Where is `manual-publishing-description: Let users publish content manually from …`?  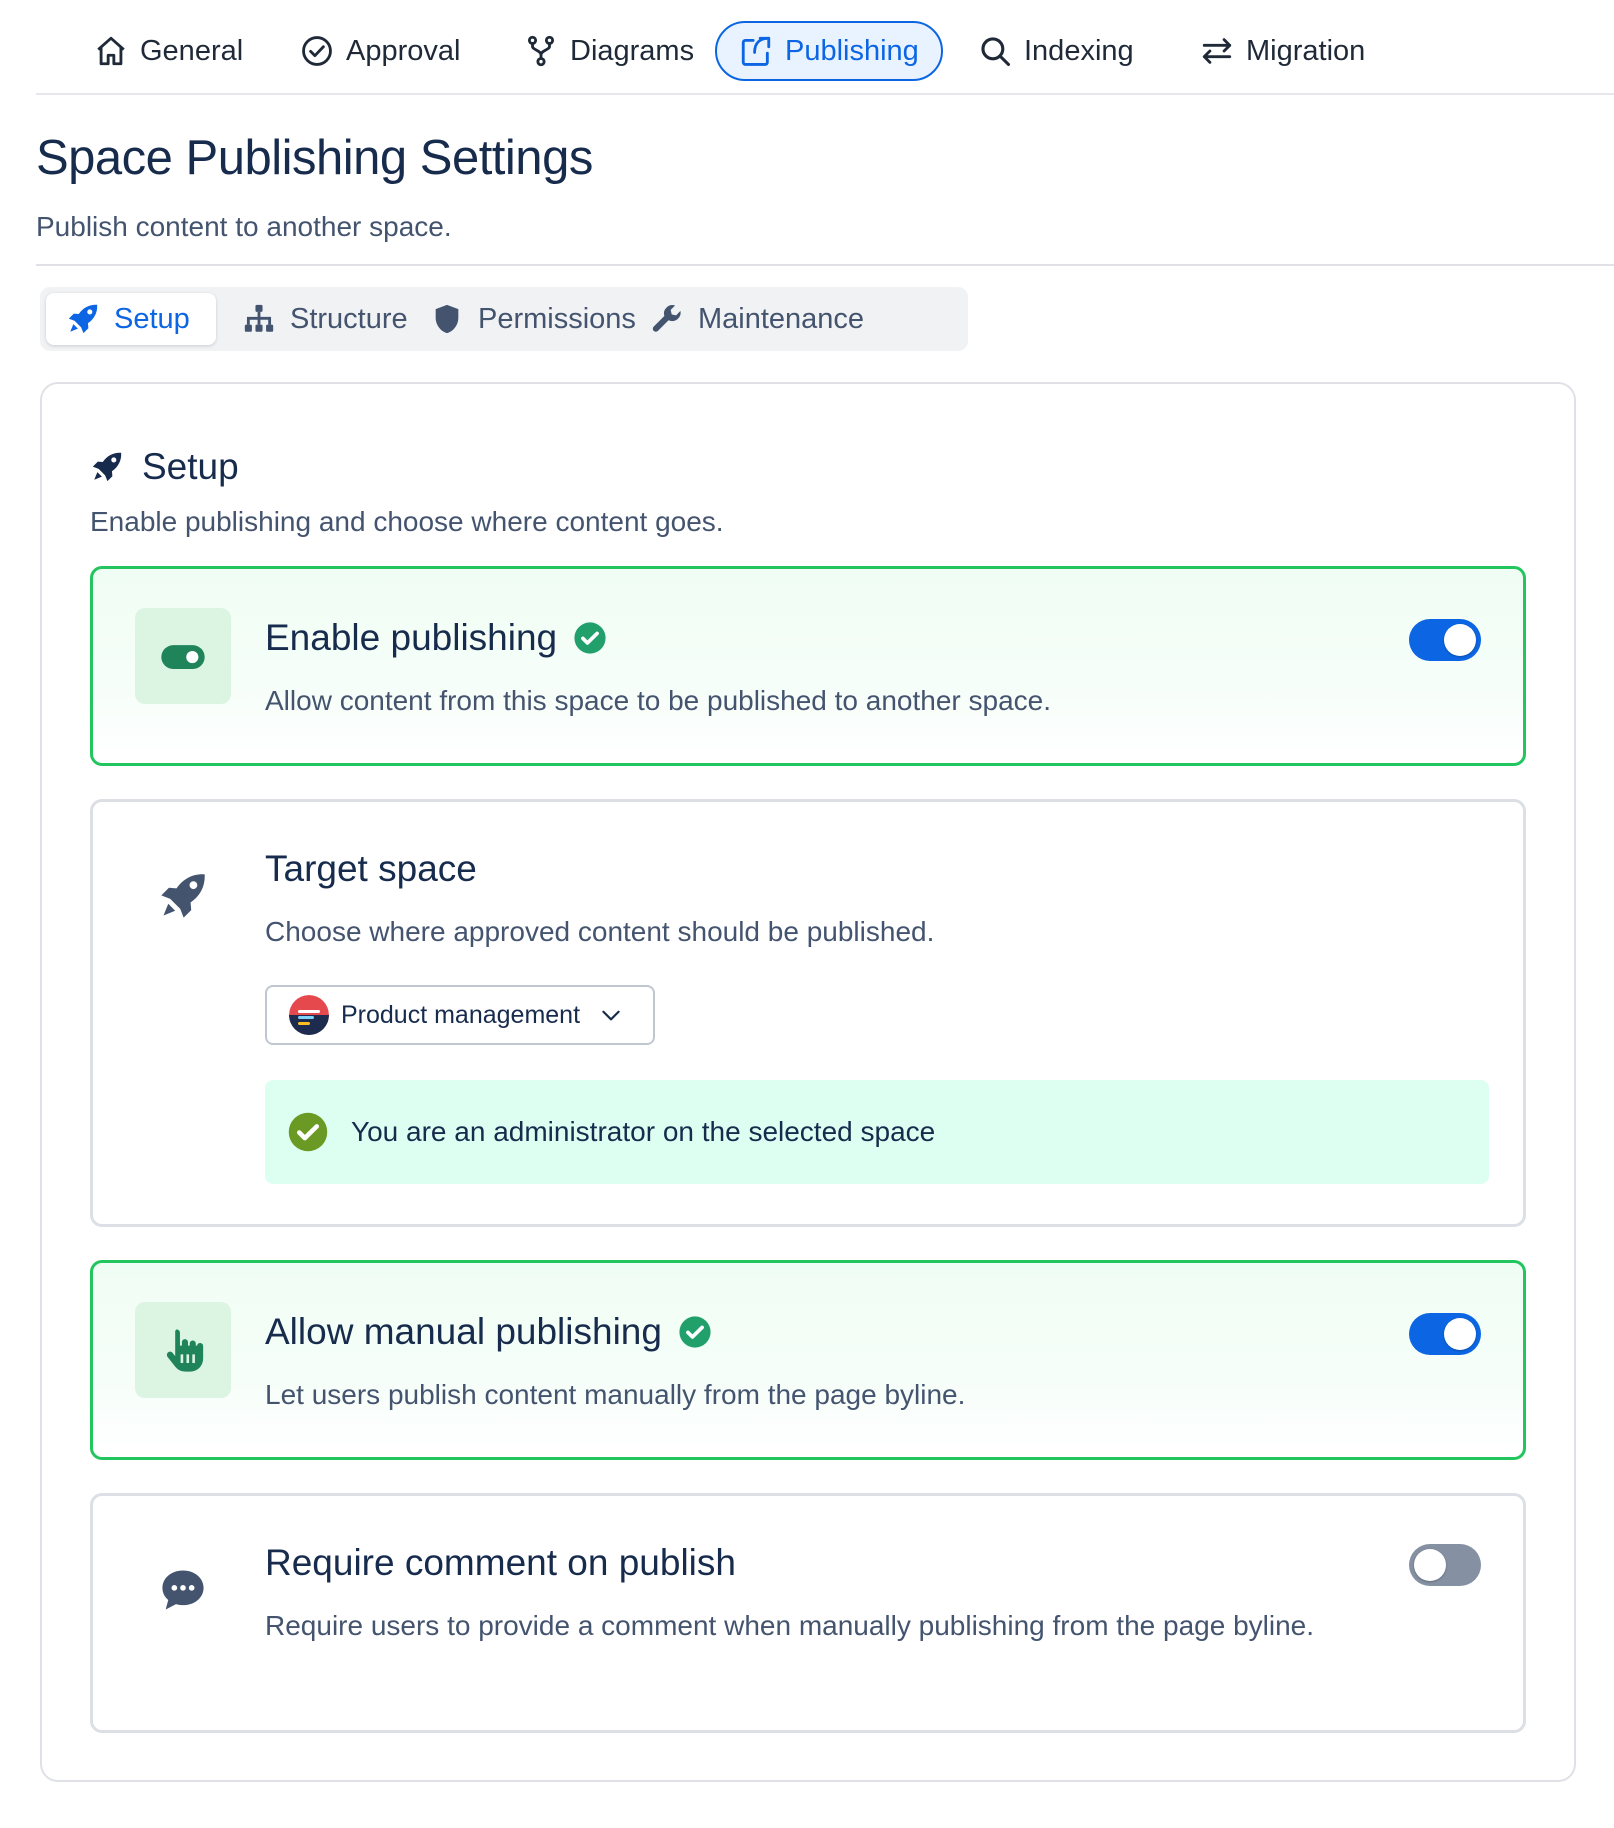 manual-publishing-description: Let users publish content manually from … is located at coordinates (615, 1394).